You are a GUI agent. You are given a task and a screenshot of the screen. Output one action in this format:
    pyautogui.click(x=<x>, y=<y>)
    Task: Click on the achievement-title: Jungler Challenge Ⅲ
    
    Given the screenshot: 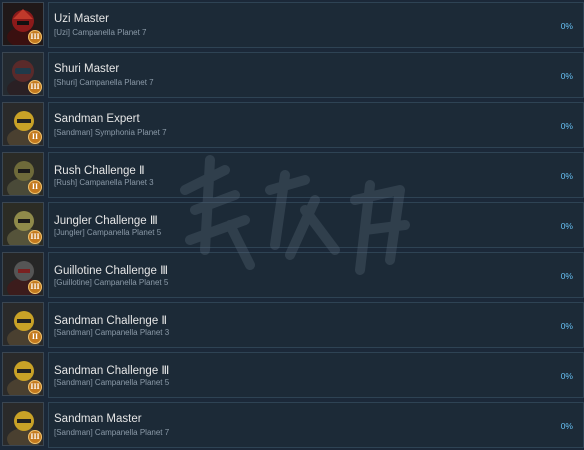 What is the action you would take?
    pyautogui.click(x=106, y=221)
    